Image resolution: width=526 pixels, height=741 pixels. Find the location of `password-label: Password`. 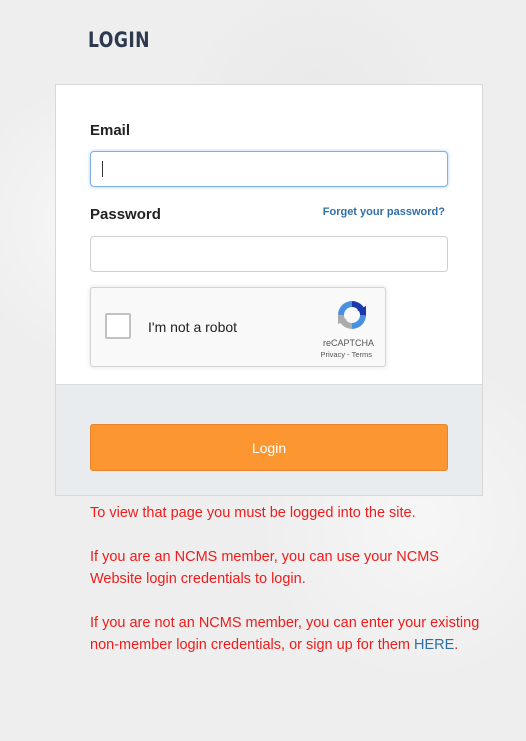

password-label: Password is located at coordinates (125, 214).